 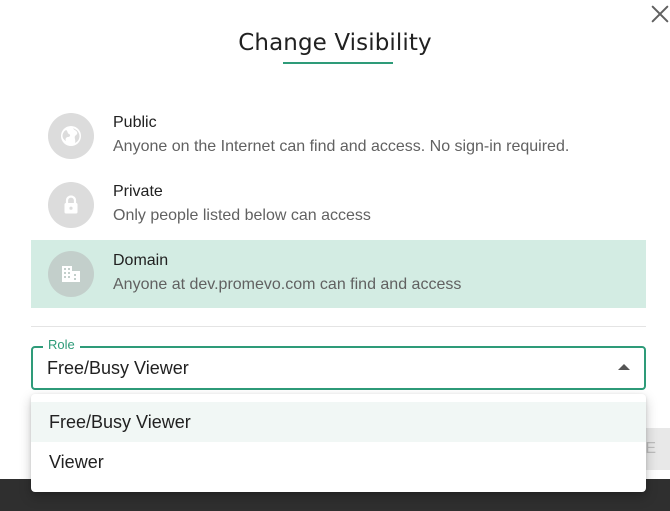 What do you see at coordinates (650, 448) in the screenshot?
I see `dialog-action-button-label: E` at bounding box center [650, 448].